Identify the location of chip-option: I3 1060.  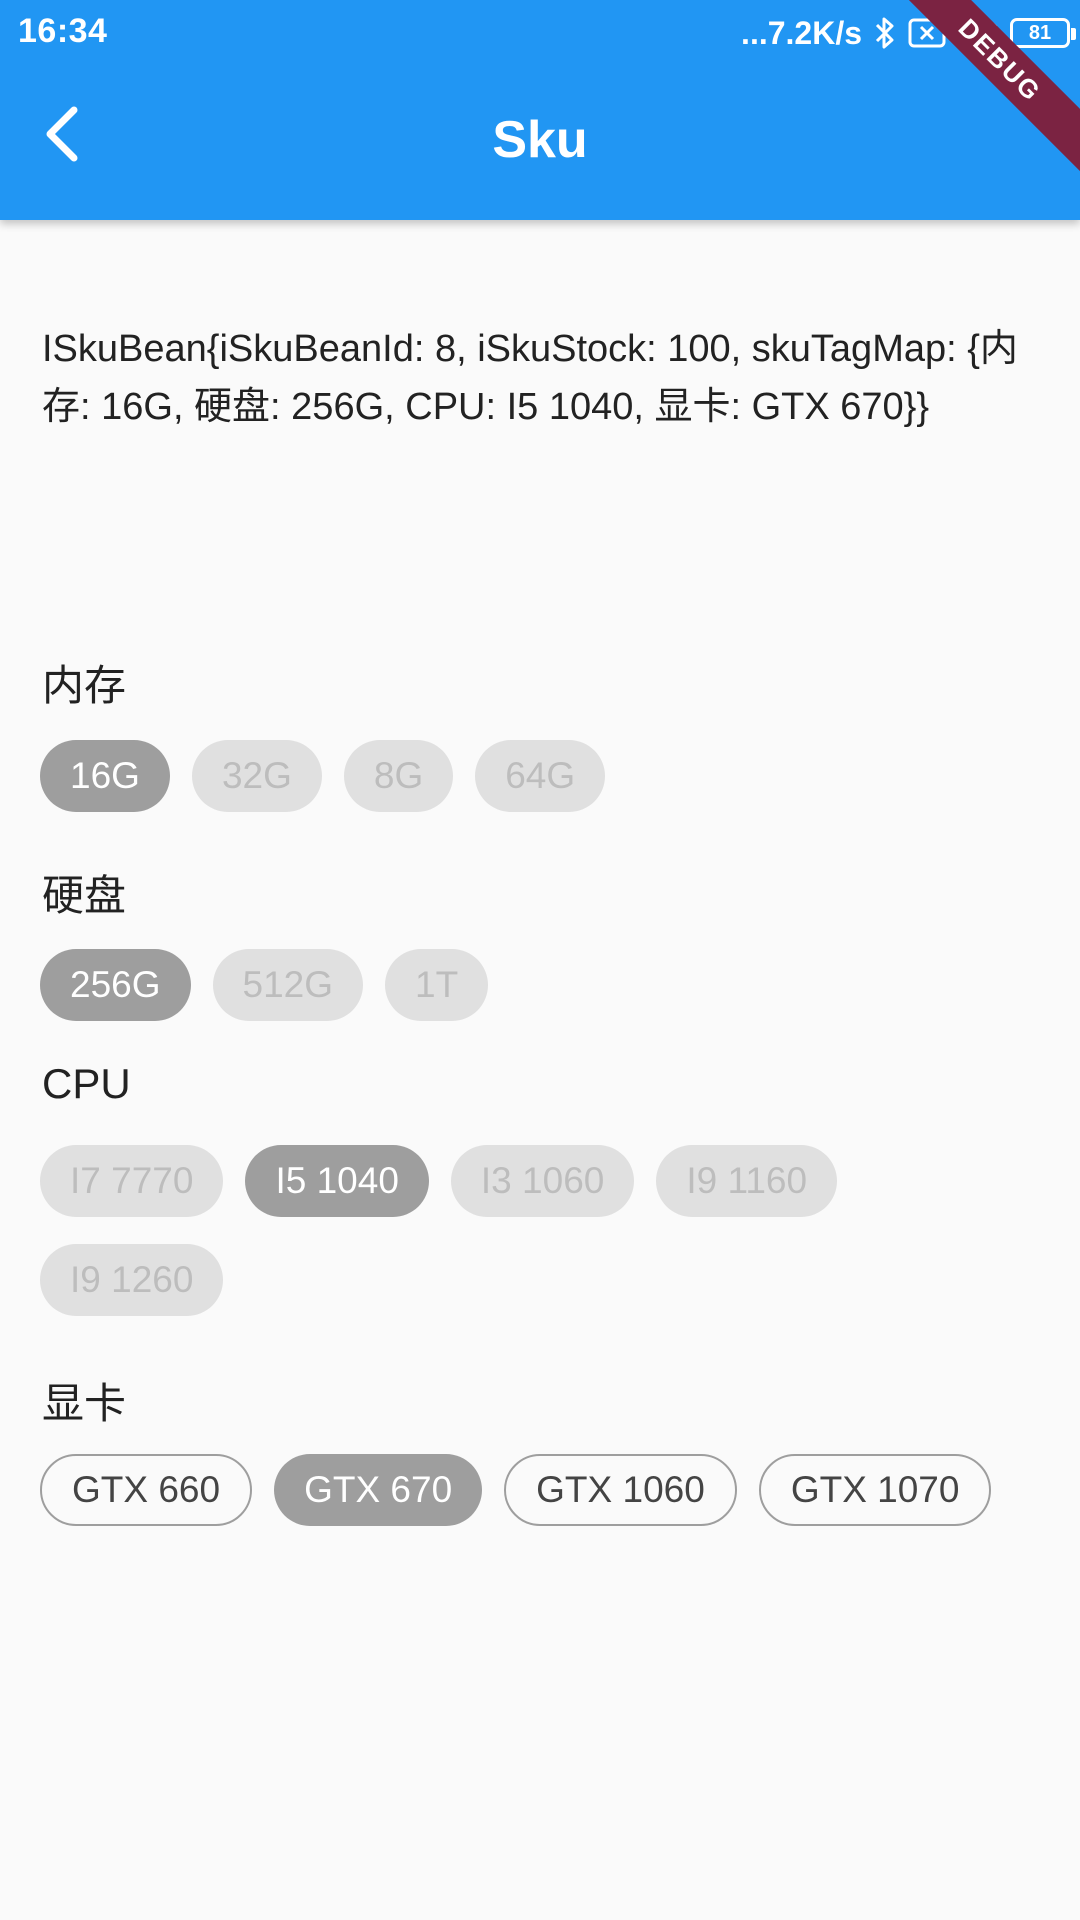
(542, 1181).